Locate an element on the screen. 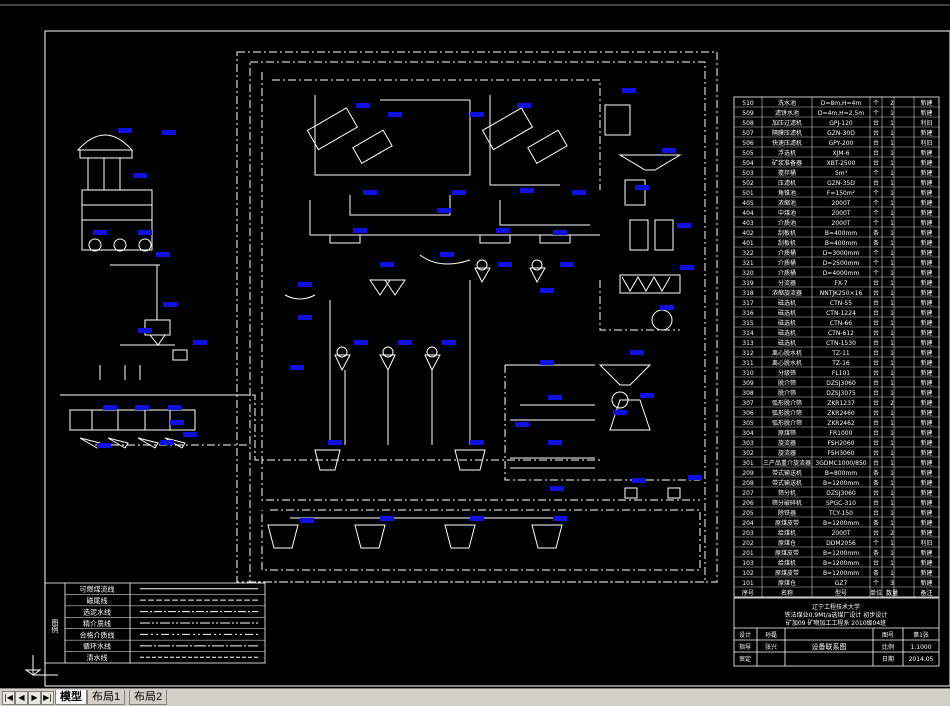 This screenshot has height=706, width=950. table-cell: 321 is located at coordinates (748, 263).